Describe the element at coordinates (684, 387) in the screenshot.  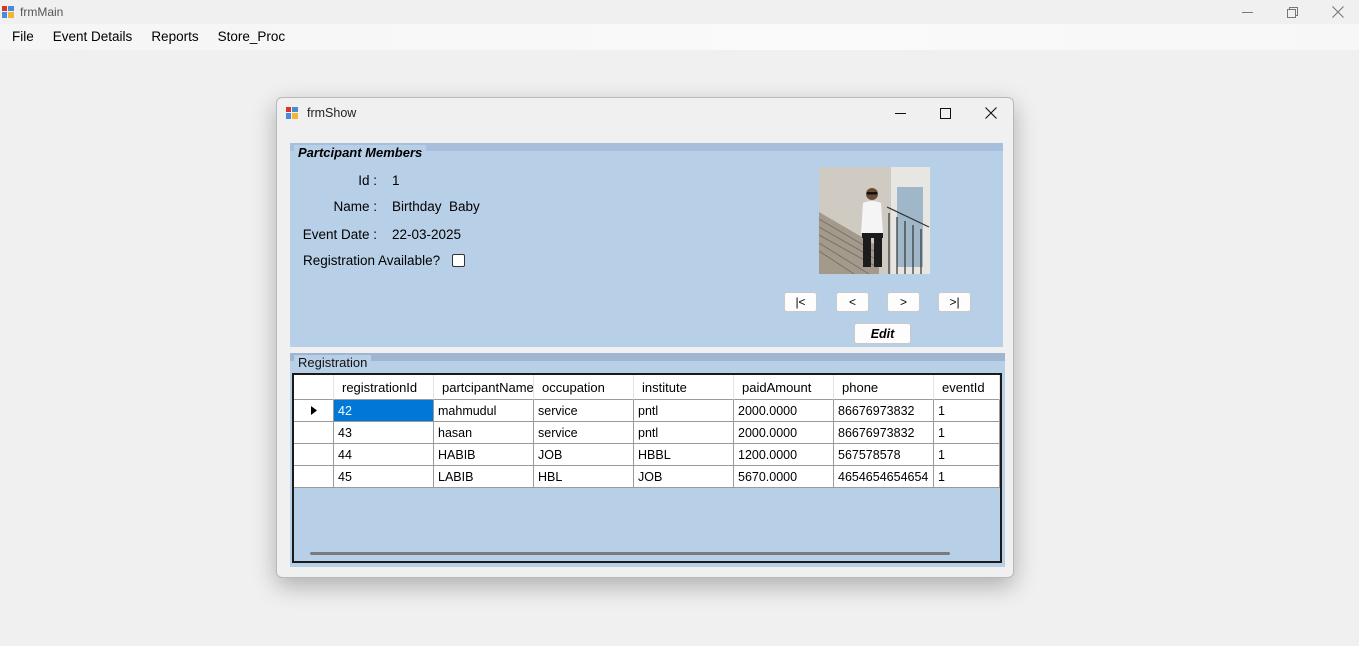
I see `column-header-institute: institute` at that location.